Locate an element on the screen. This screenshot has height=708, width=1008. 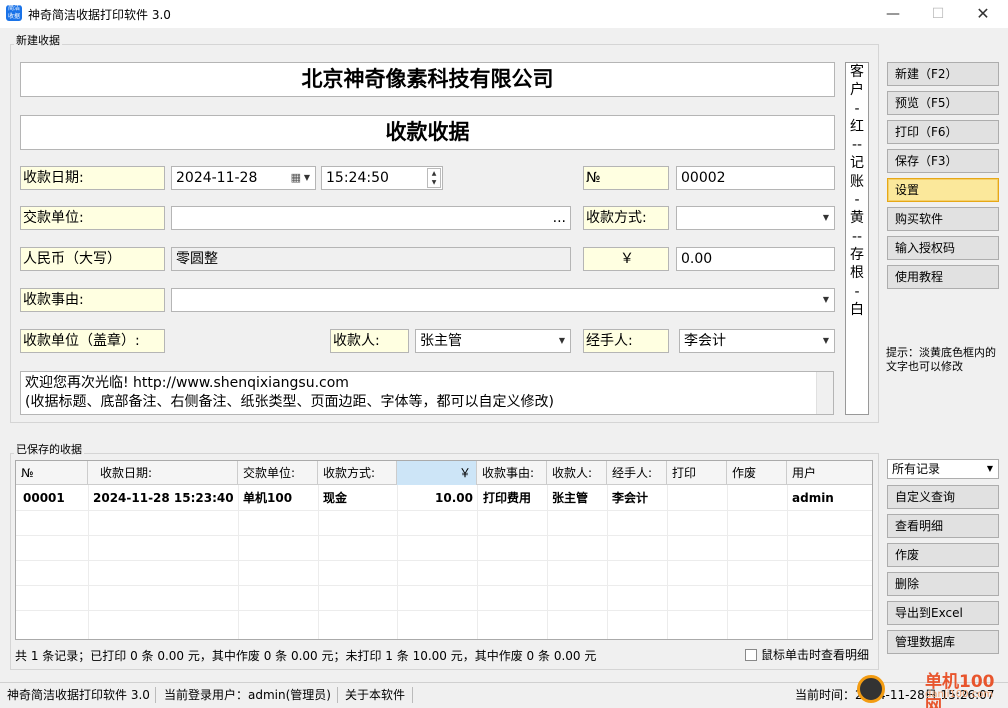
checkbox-box is located at coordinates (751, 655).